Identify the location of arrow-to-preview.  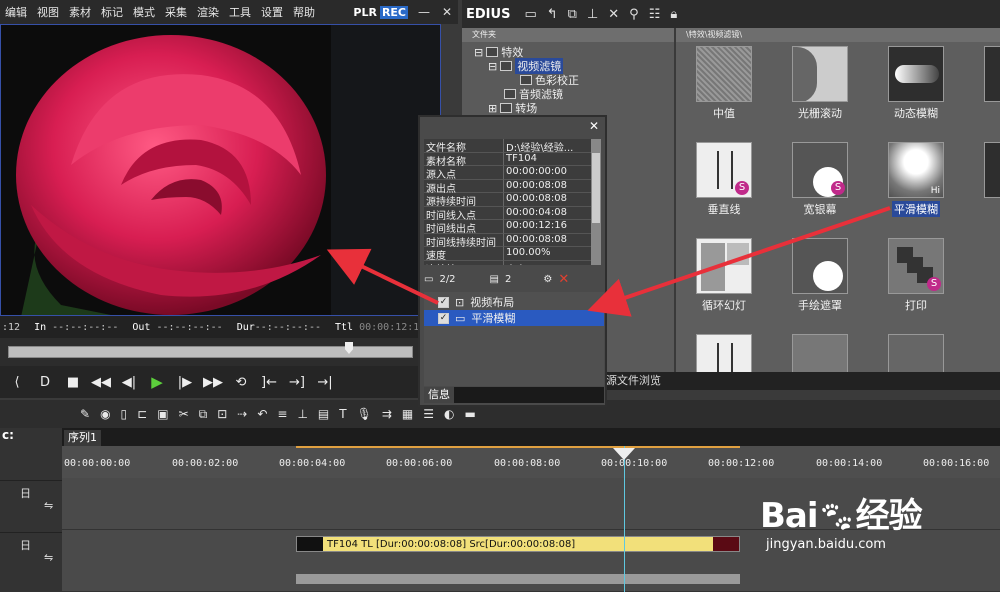
(382, 276).